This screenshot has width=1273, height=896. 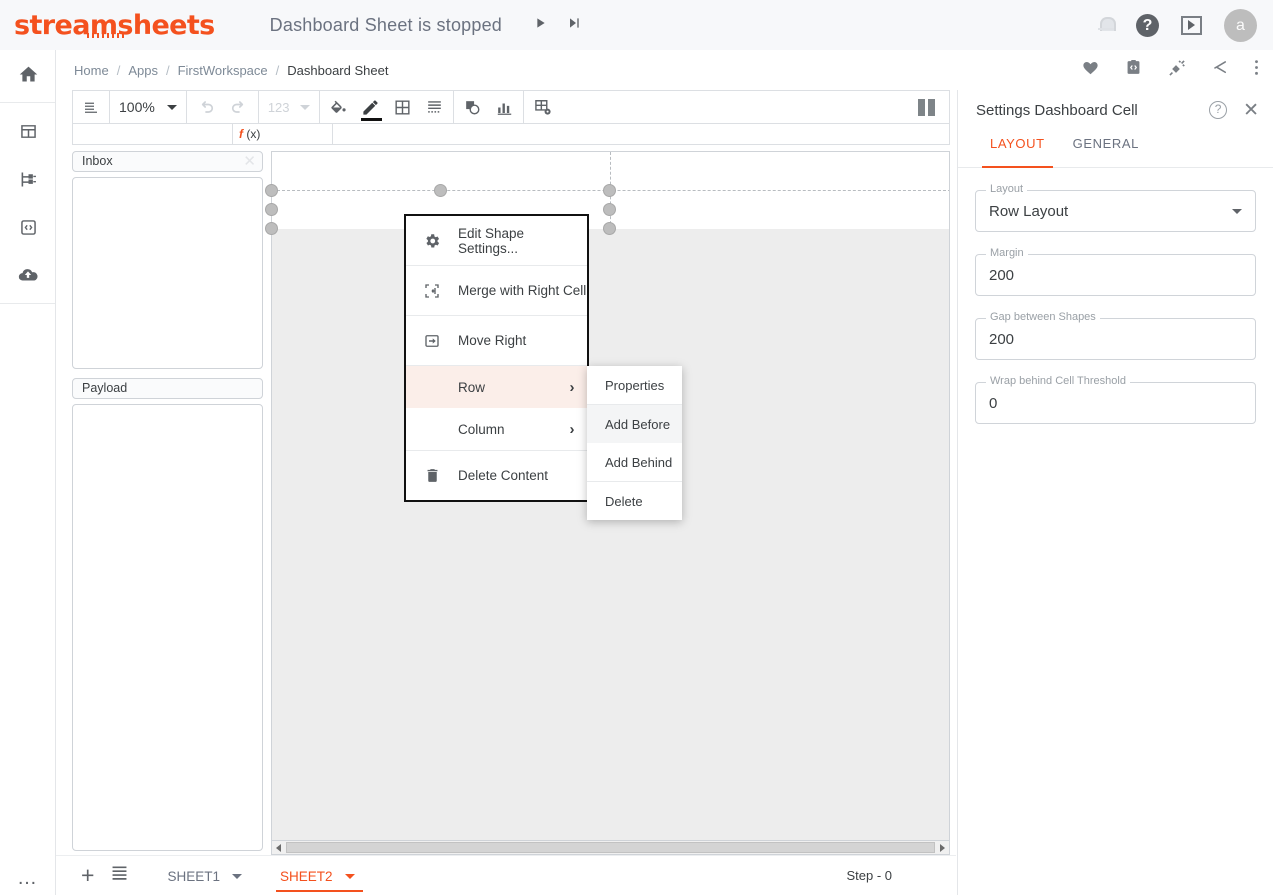 I want to click on margin-input: 200, so click(x=1115, y=275).